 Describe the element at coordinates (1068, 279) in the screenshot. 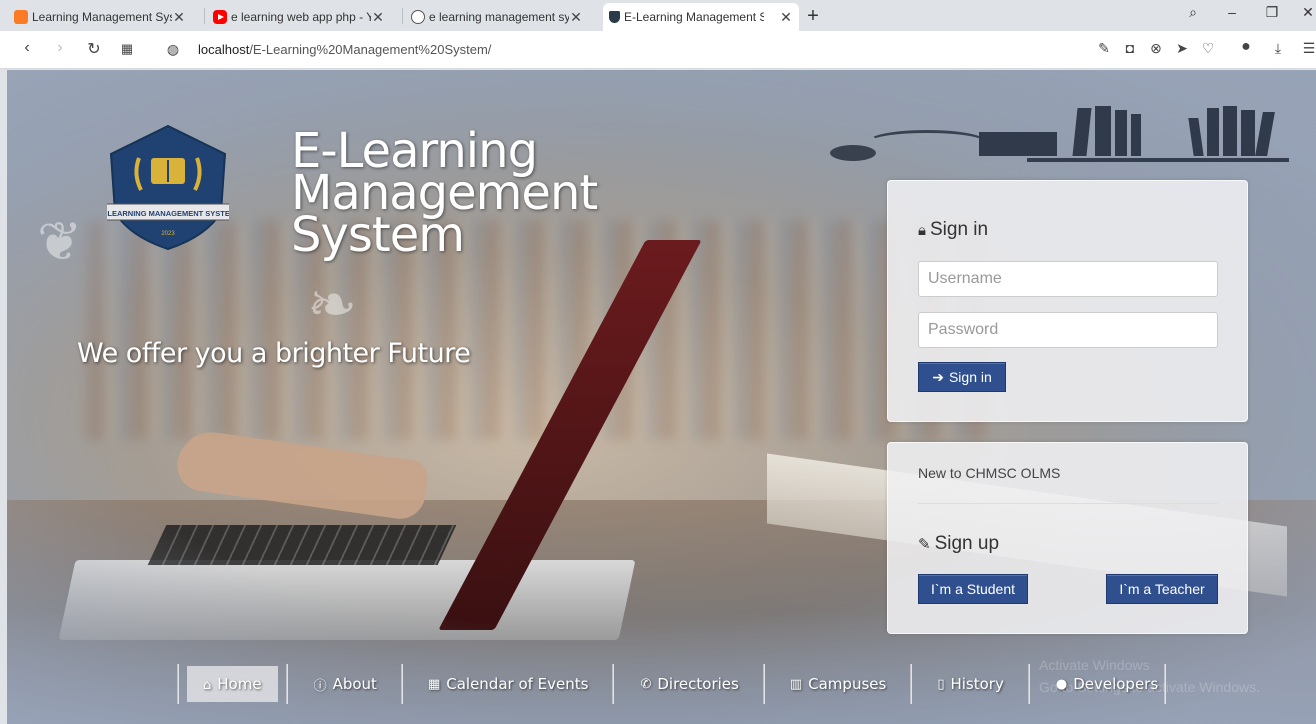

I see `username-input` at that location.